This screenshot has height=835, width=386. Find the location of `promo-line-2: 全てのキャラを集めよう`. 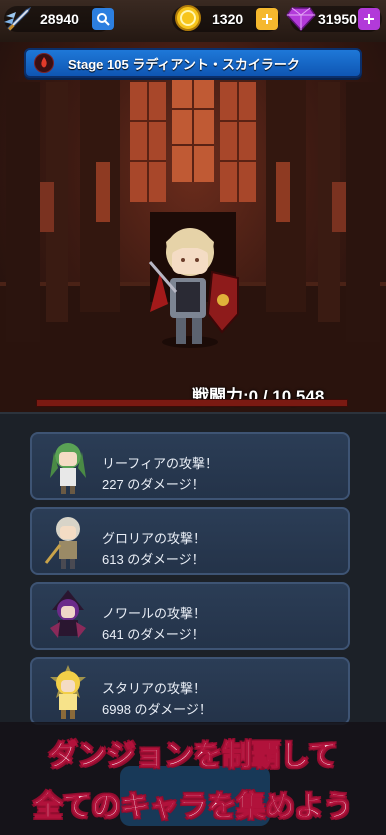

promo-line-2: 全てのキャラを集めよう is located at coordinates (193, 806).